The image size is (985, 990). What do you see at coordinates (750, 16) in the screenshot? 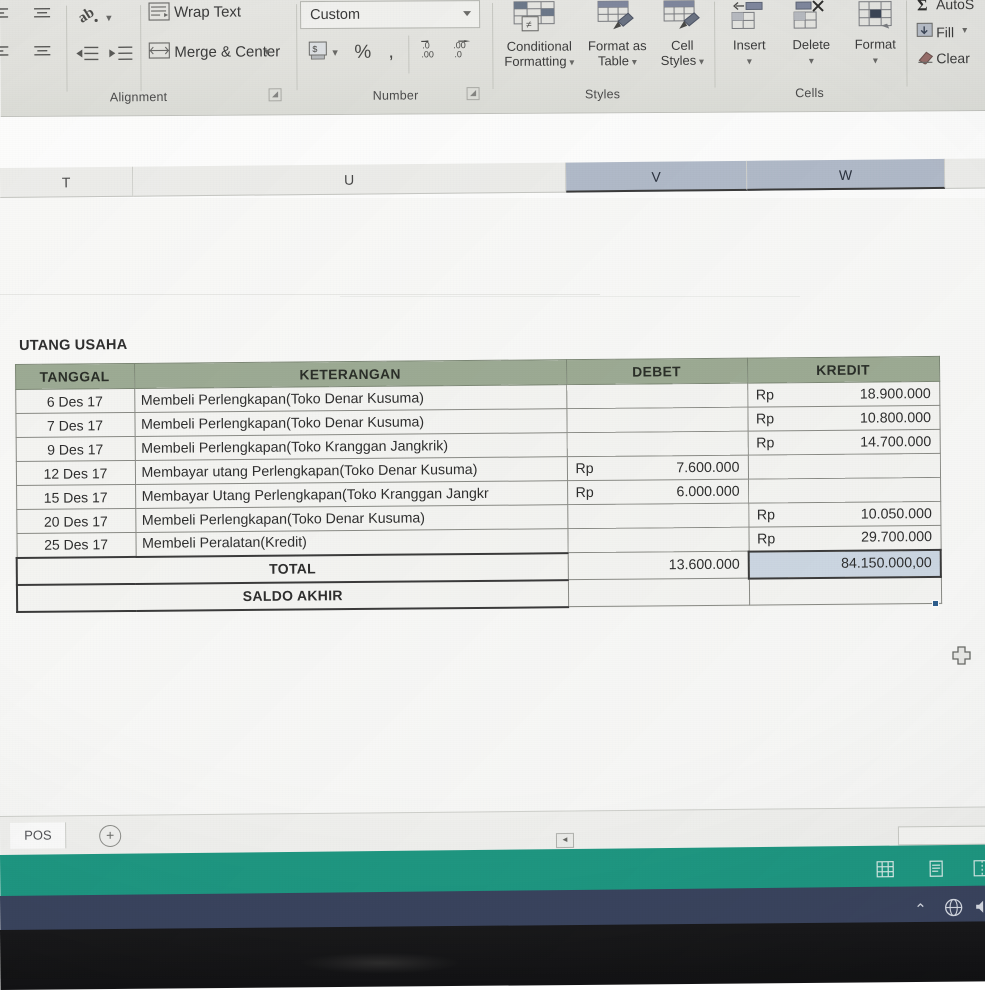
I see `insert-cells-icon` at bounding box center [750, 16].